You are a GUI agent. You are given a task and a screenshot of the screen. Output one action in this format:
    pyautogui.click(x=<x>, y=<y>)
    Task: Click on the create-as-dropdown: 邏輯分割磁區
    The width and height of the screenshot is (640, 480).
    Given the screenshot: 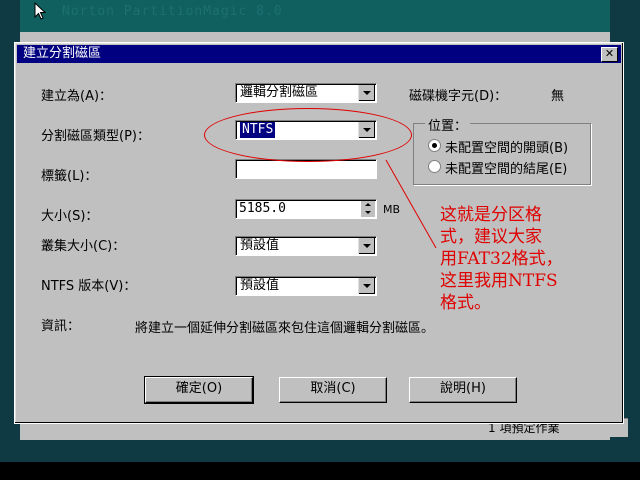 What is the action you would take?
    pyautogui.click(x=306, y=93)
    